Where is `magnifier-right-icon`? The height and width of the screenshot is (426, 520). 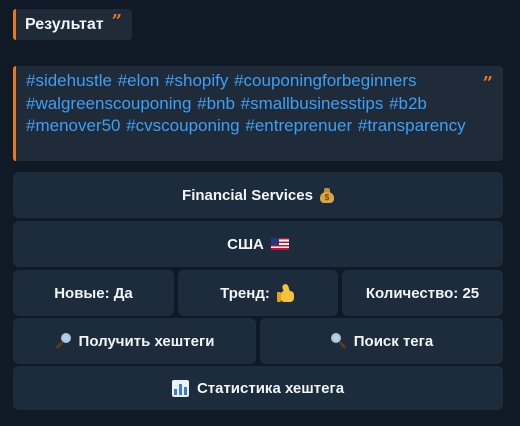 magnifier-right-icon is located at coordinates (63, 341).